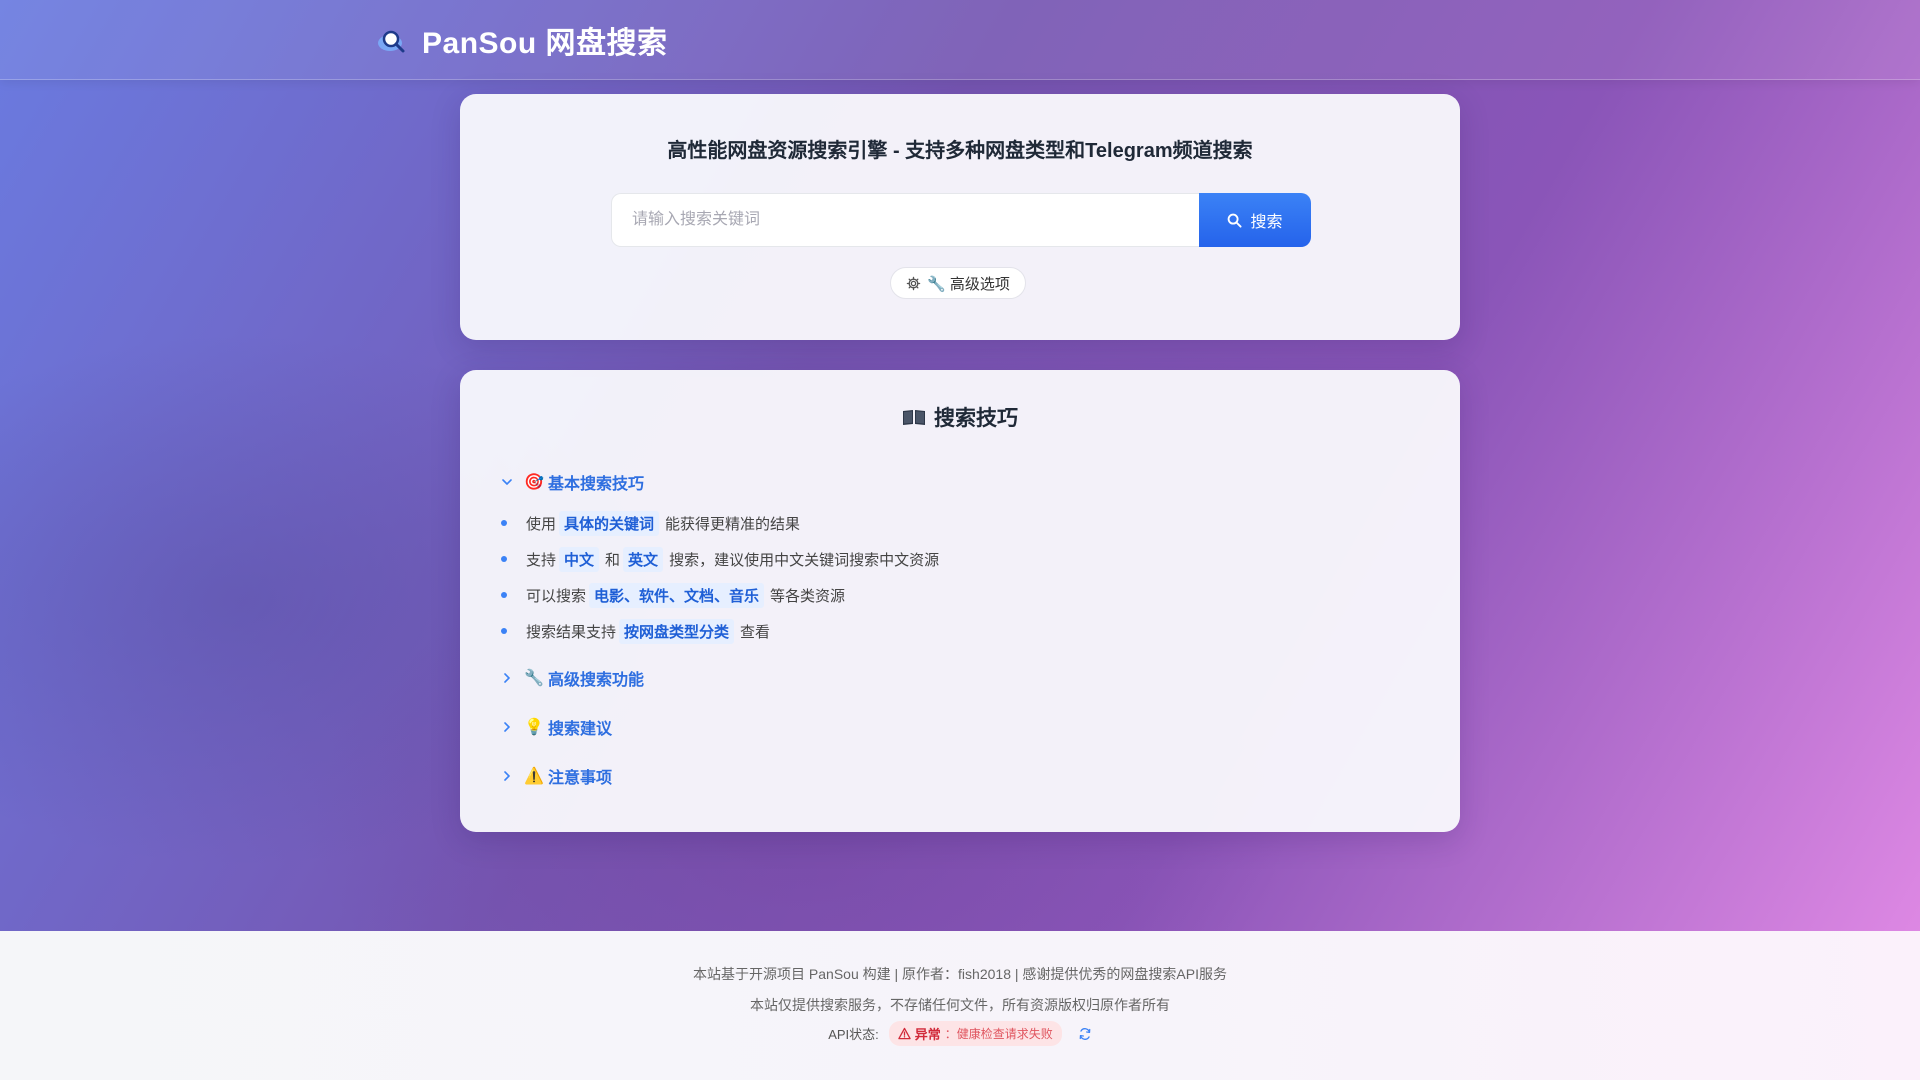 The width and height of the screenshot is (1920, 1080). What do you see at coordinates (960, 40) in the screenshot?
I see `top-header: PanSou 网盘搜索` at bounding box center [960, 40].